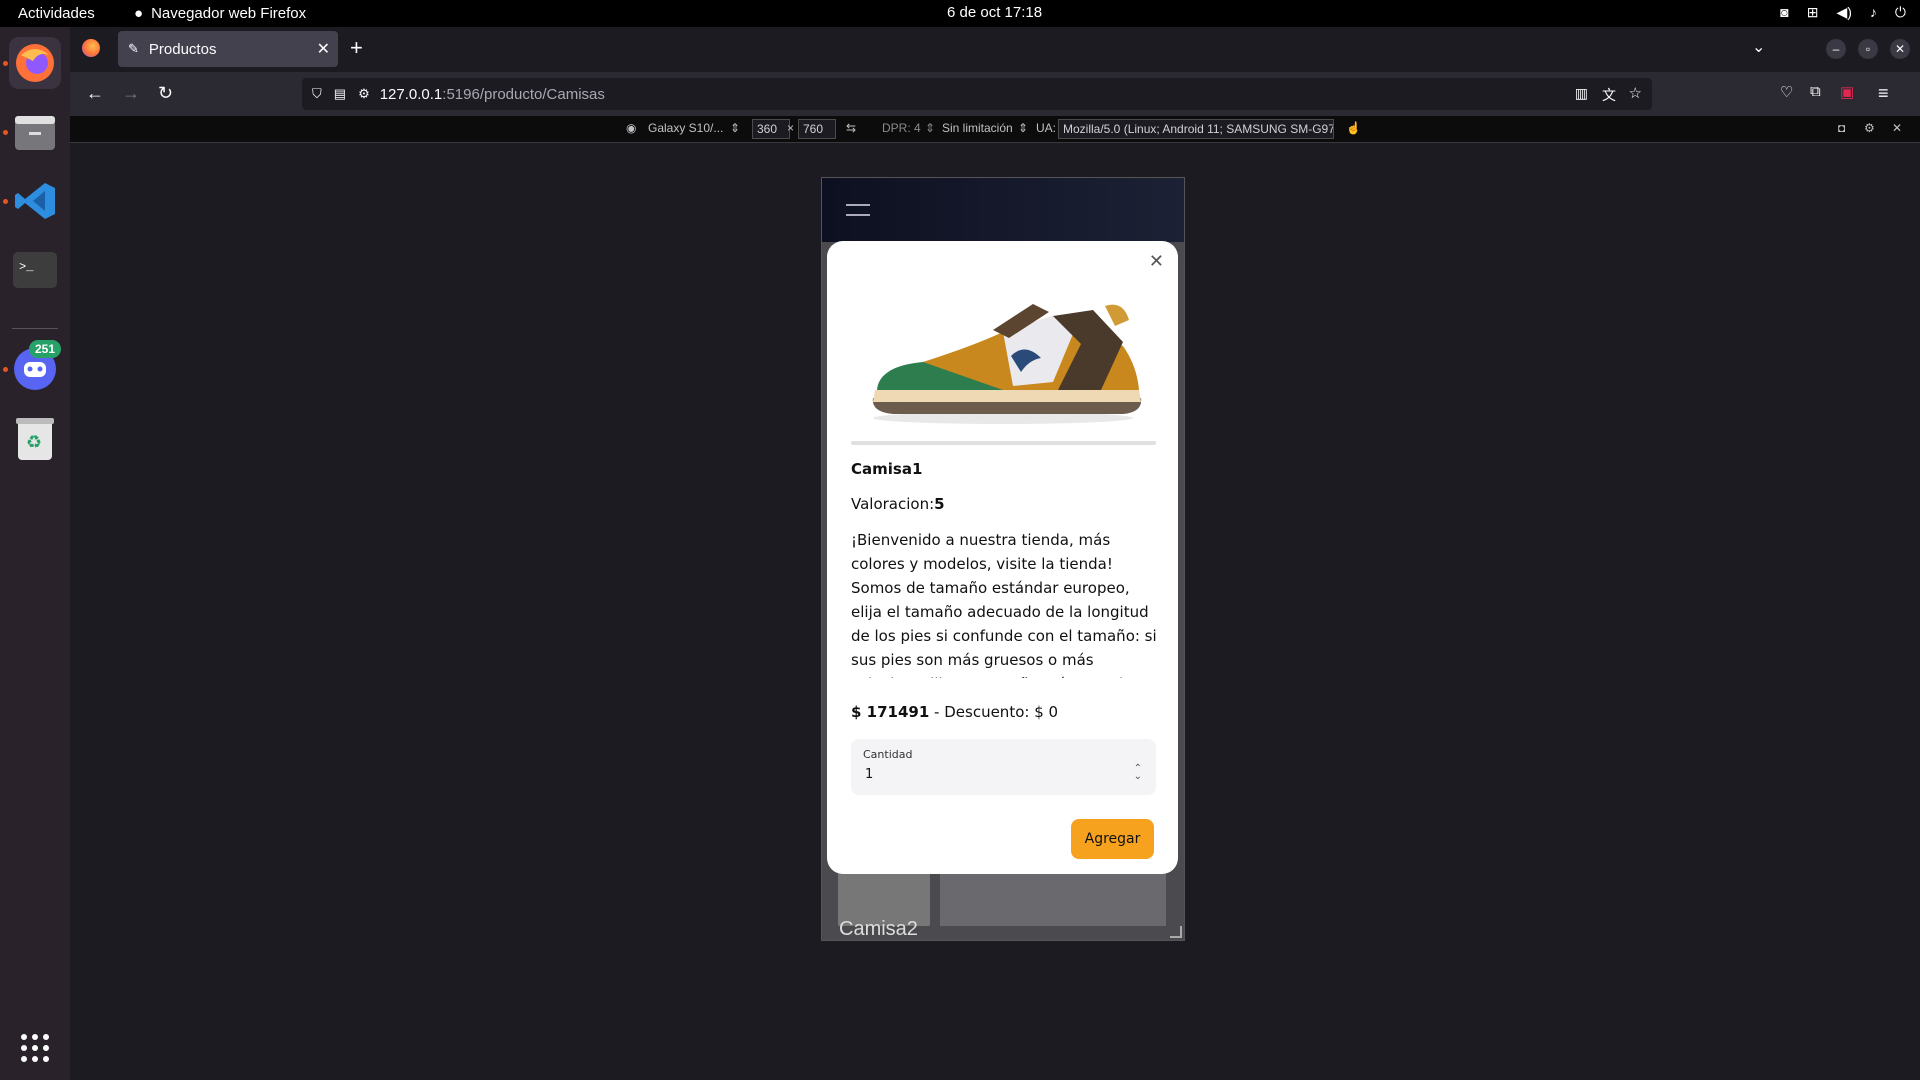 Image resolution: width=1920 pixels, height=1080 pixels. I want to click on tab-productos: ✎ Productos ✕, so click(228, 49).